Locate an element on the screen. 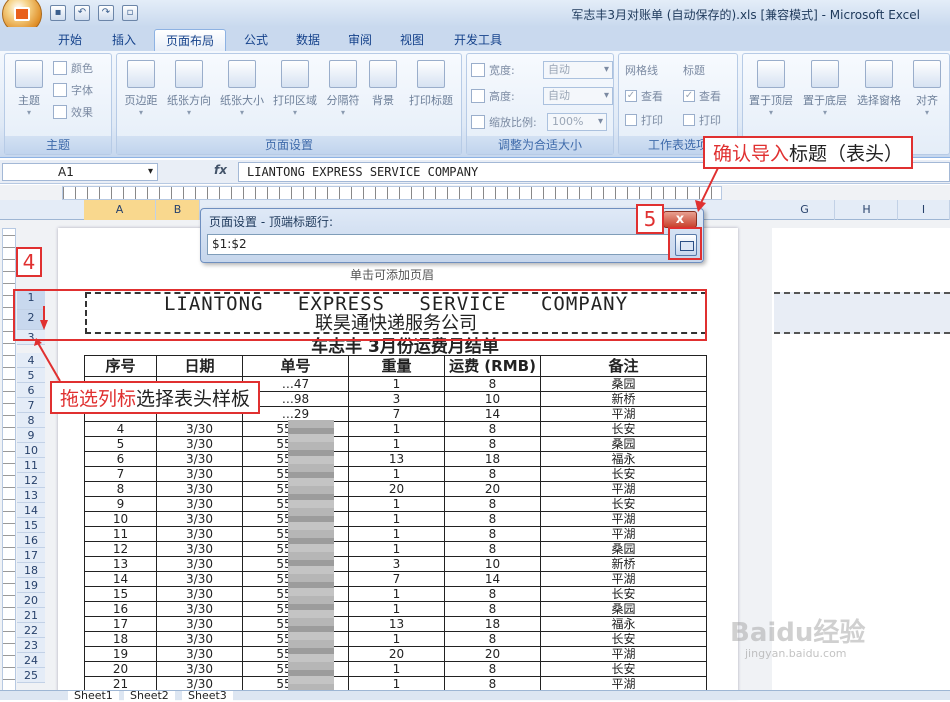 The width and height of the screenshot is (950, 702). watermark-brand: Baidu经验 is located at coordinates (798, 633).